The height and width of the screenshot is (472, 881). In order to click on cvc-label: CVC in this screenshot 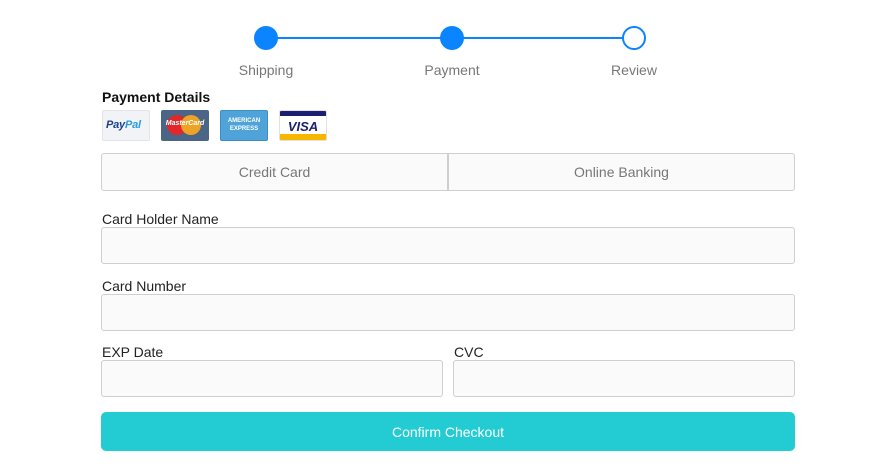, I will do `click(469, 352)`.